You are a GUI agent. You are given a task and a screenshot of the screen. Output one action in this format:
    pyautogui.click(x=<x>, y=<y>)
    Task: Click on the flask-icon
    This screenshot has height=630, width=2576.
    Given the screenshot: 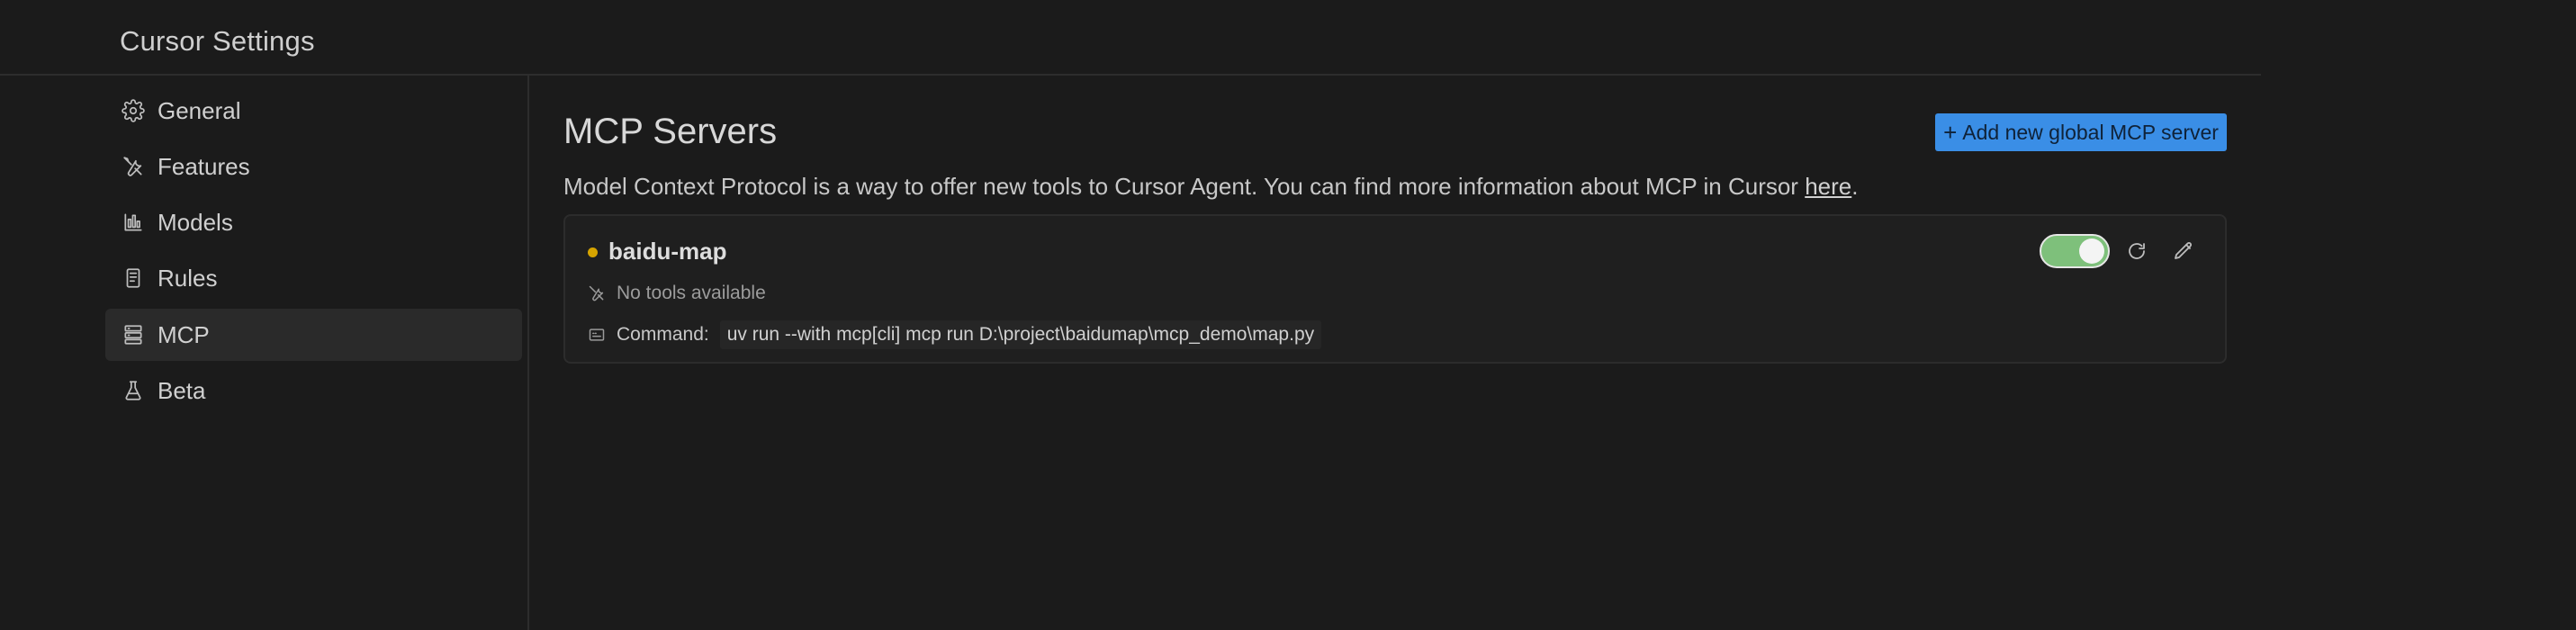 What is the action you would take?
    pyautogui.click(x=133, y=391)
    